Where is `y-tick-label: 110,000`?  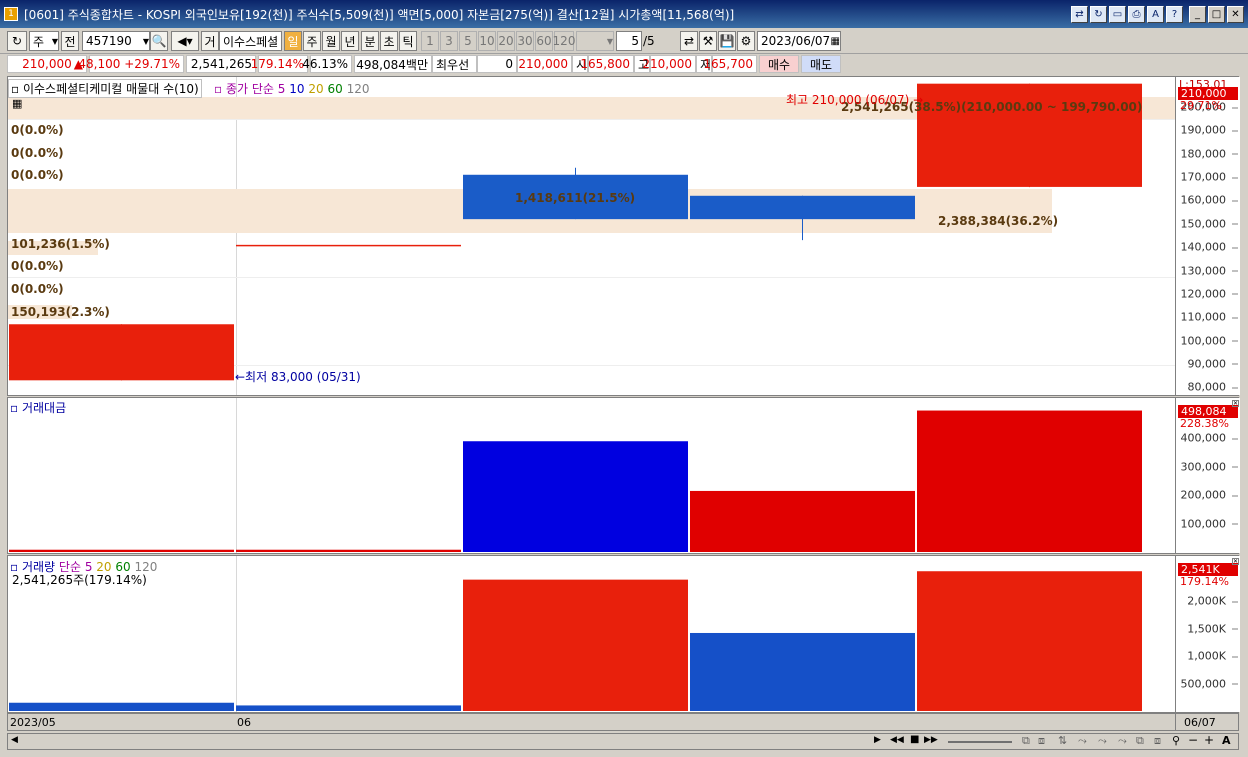 y-tick-label: 110,000 is located at coordinates (1209, 317).